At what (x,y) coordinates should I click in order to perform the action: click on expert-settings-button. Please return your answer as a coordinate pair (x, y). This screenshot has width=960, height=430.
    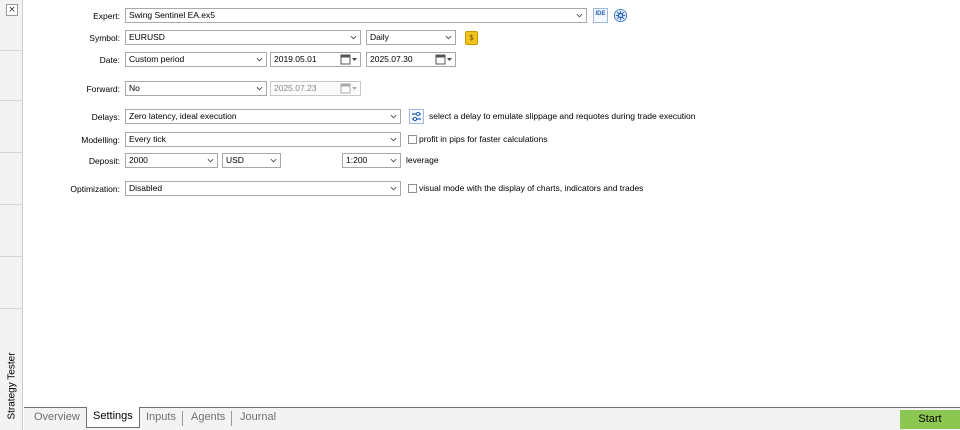
    Looking at the image, I should click on (620, 15).